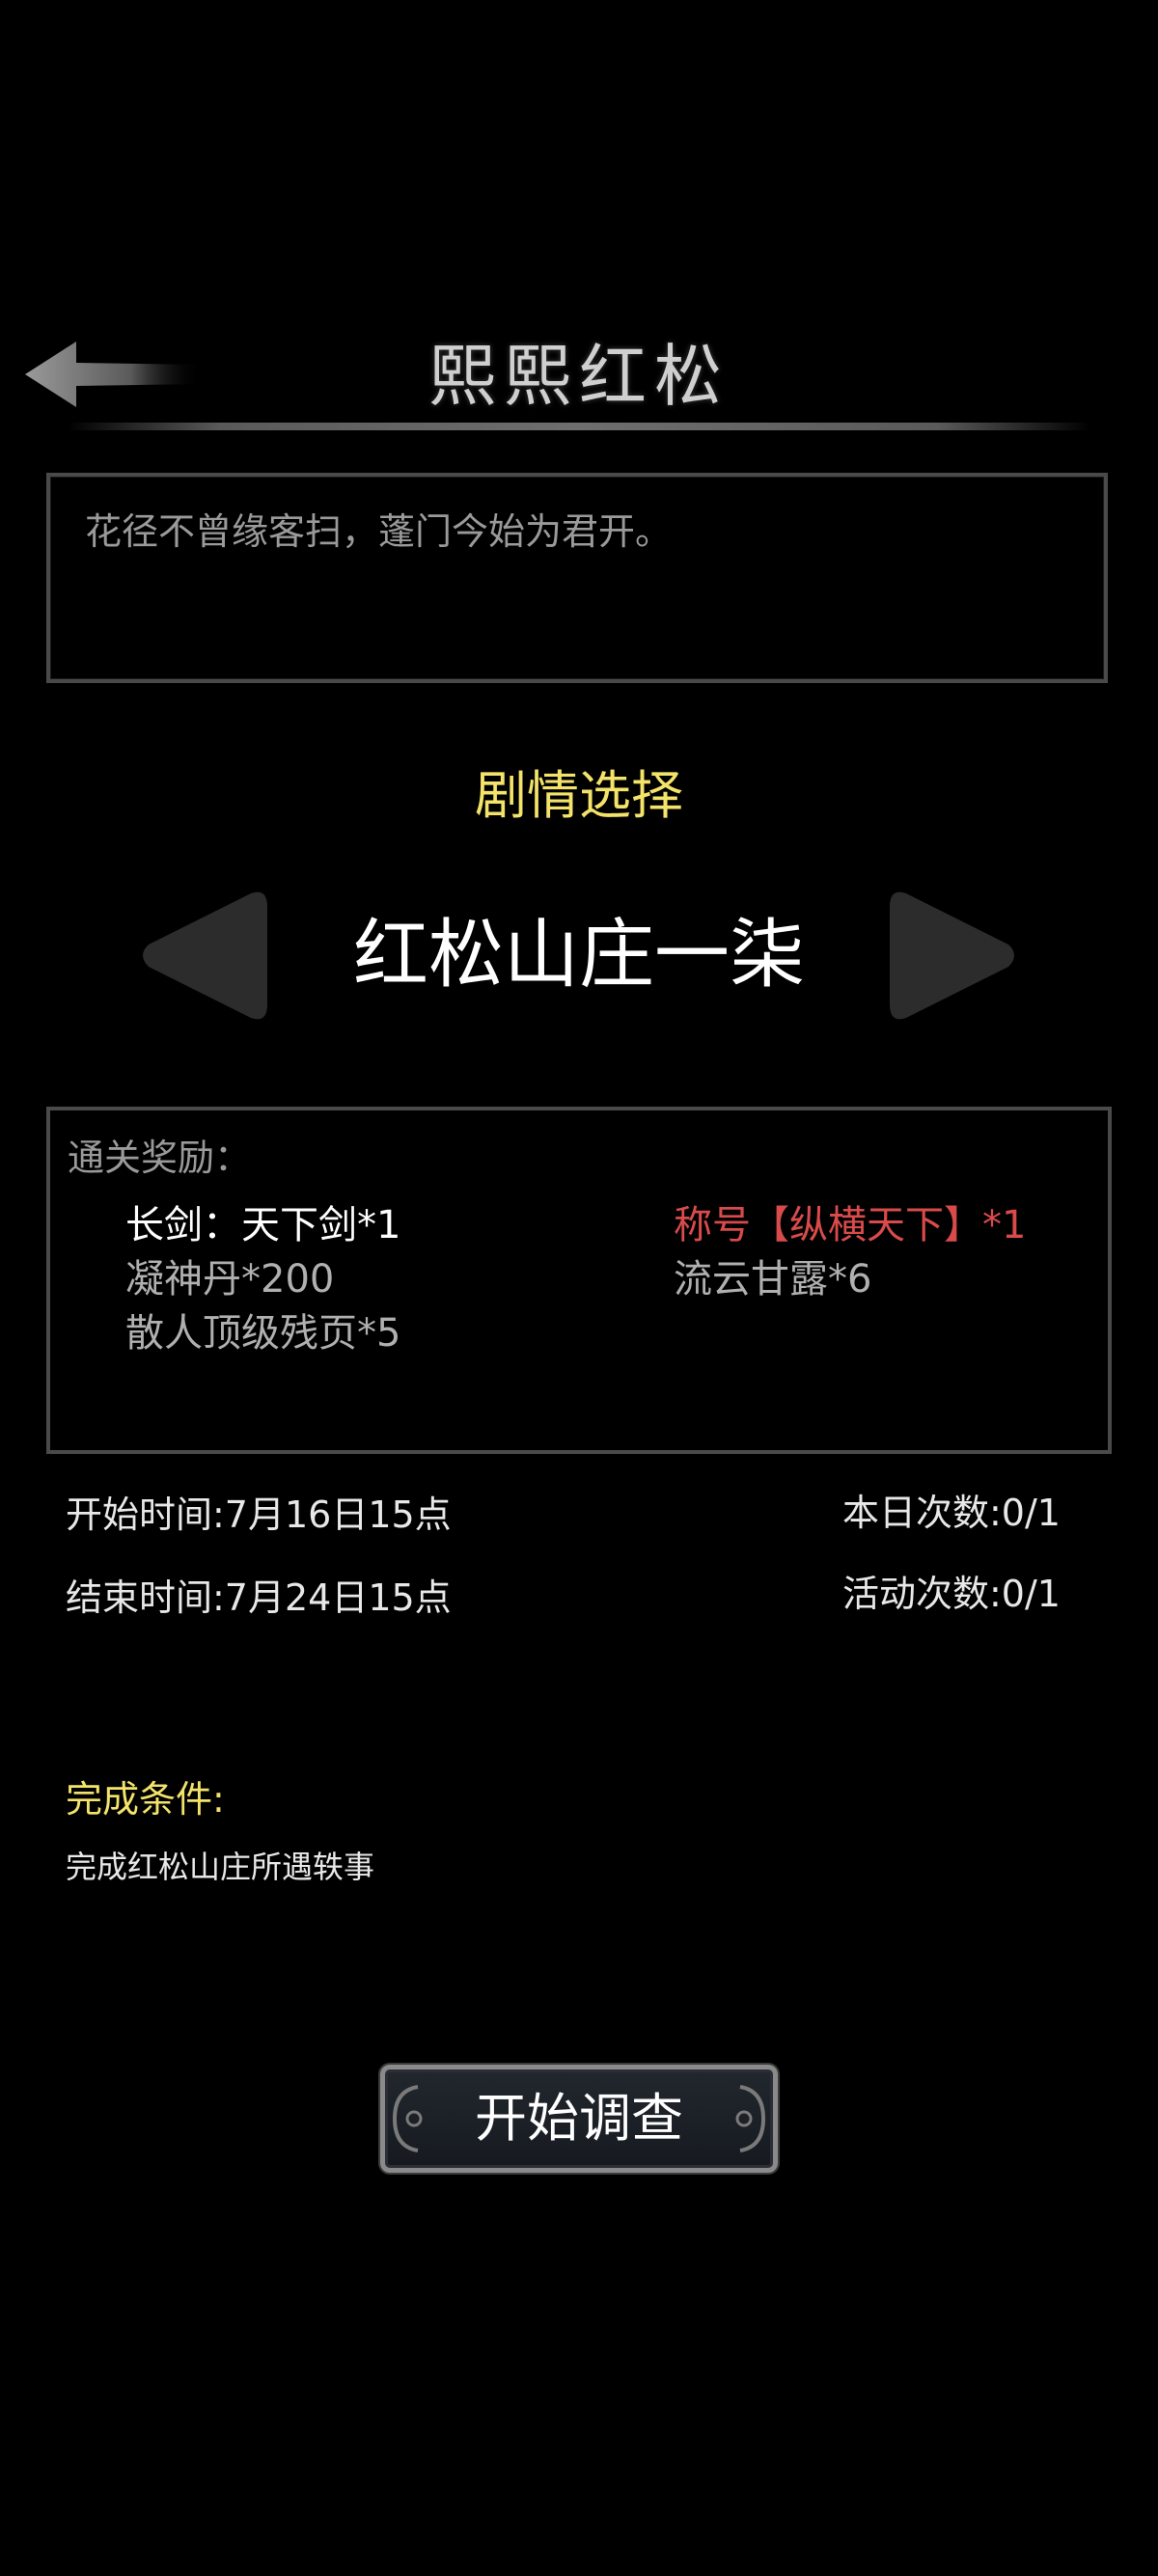 This screenshot has width=1158, height=2576. I want to click on chapter-name: 红松山庄一柒, so click(578, 955).